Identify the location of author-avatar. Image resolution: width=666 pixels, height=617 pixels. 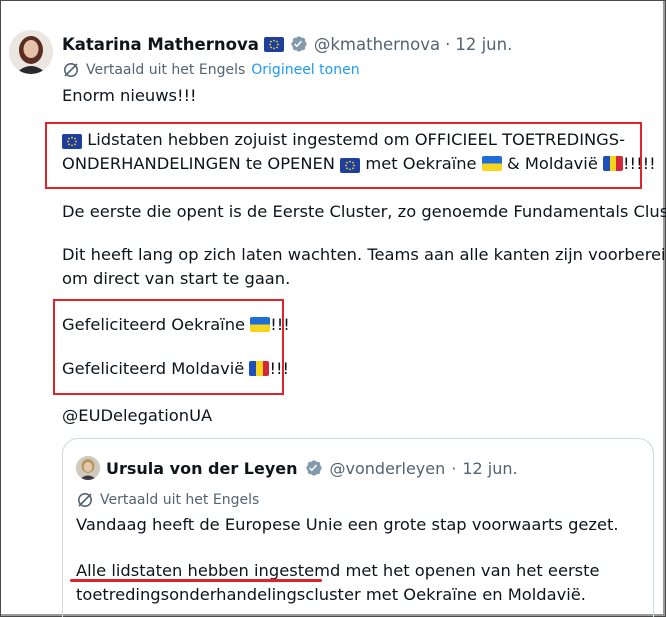
(31, 52).